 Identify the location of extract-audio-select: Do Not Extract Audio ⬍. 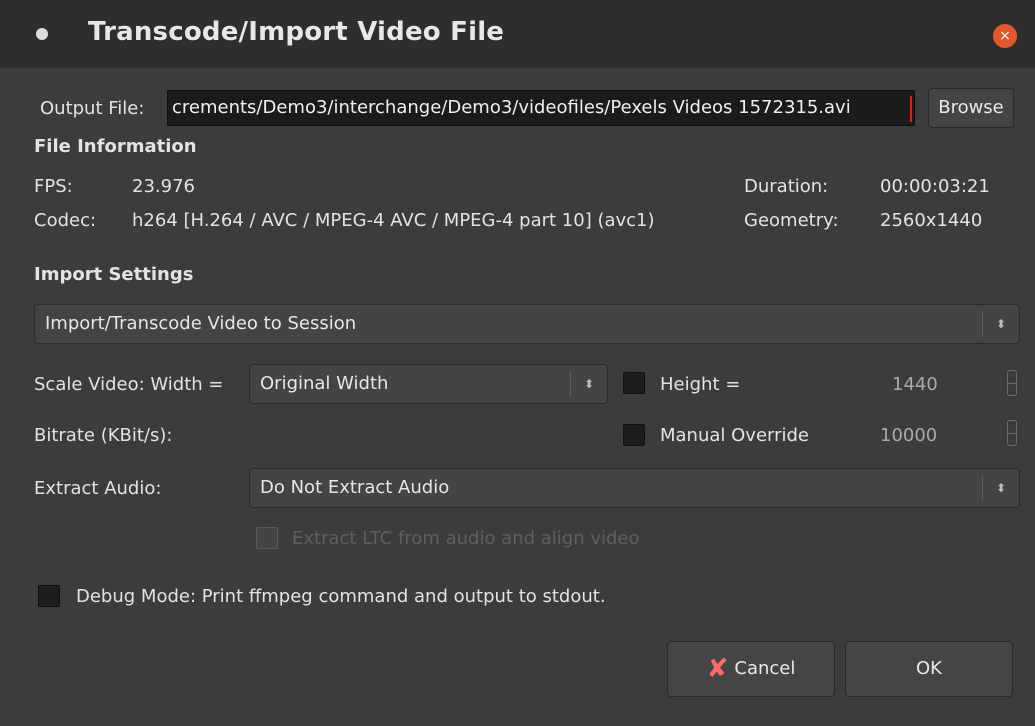
(634, 488).